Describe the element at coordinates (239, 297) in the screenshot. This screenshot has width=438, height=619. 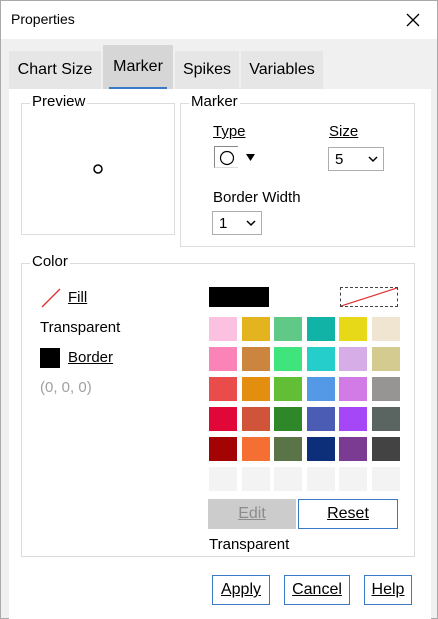
I see `selected-color-swatch` at that location.